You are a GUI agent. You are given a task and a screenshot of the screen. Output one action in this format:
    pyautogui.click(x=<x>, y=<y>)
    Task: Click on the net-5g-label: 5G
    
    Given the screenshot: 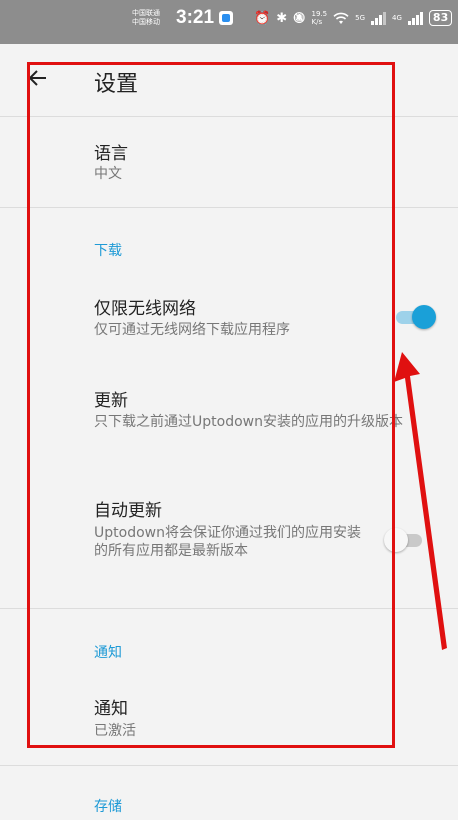 What is the action you would take?
    pyautogui.click(x=360, y=18)
    